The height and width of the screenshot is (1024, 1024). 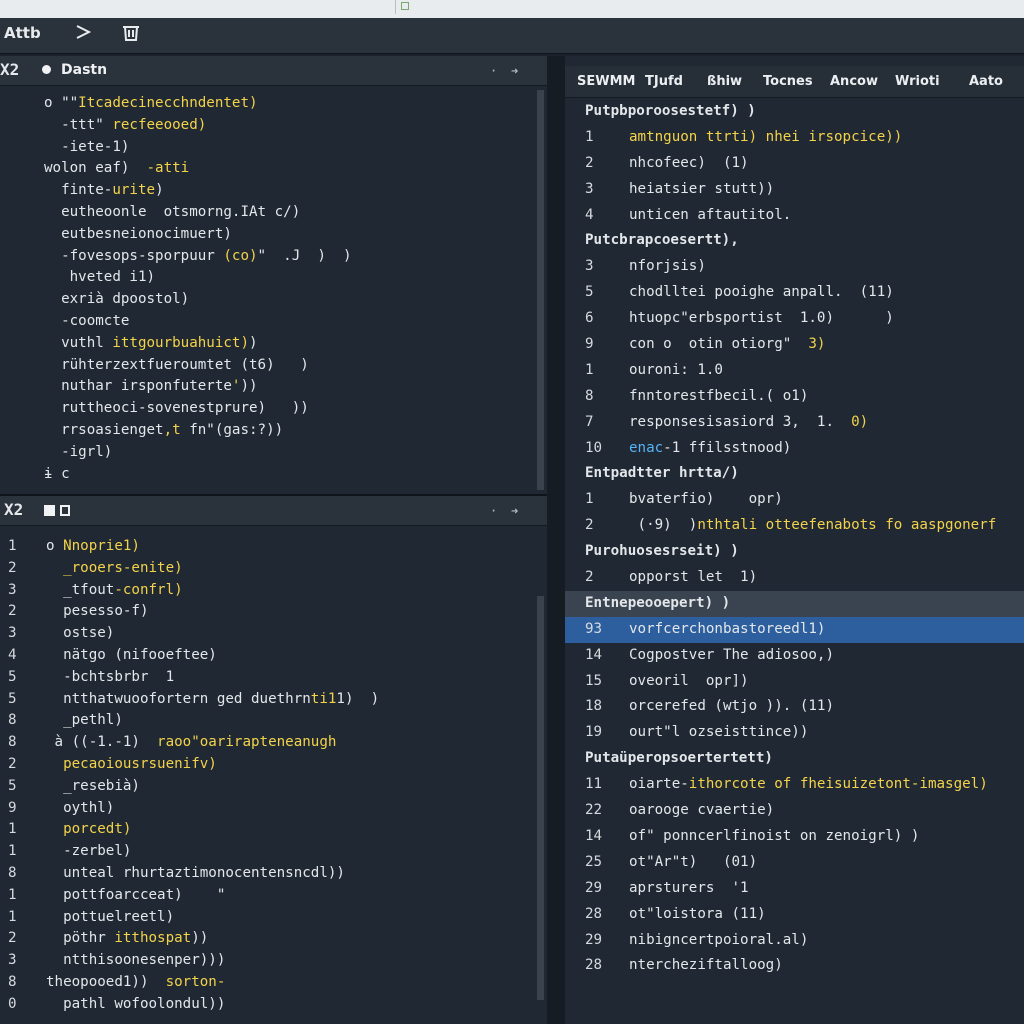 What do you see at coordinates (212, 787) in the screenshot?
I see `code-line: _resebià)` at bounding box center [212, 787].